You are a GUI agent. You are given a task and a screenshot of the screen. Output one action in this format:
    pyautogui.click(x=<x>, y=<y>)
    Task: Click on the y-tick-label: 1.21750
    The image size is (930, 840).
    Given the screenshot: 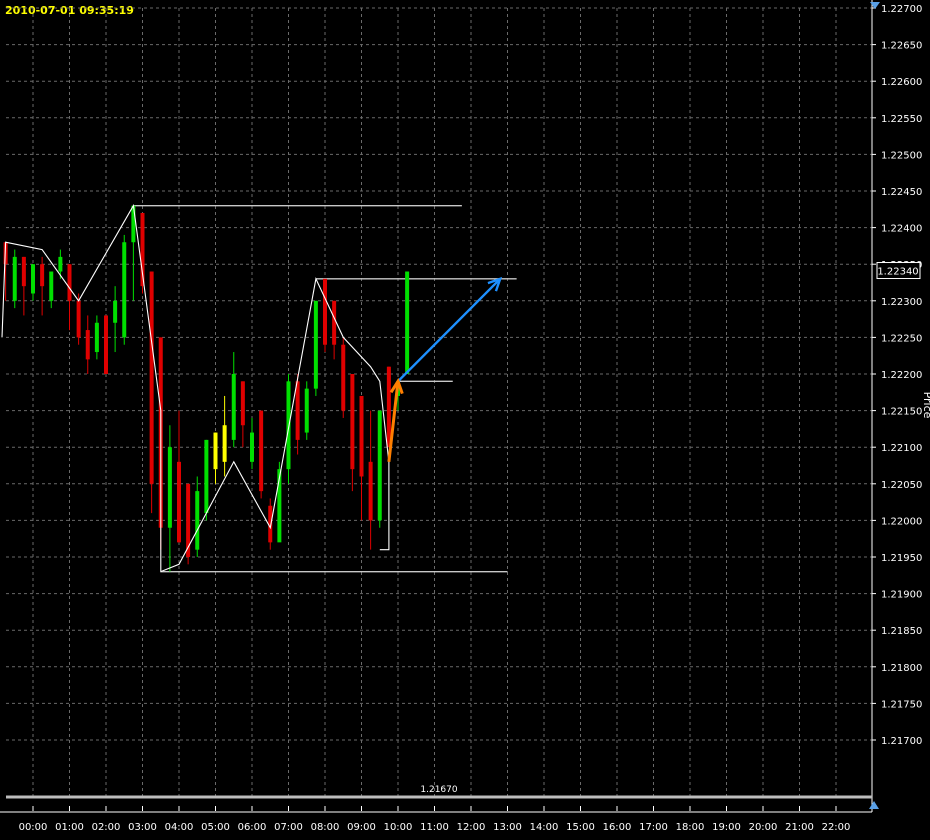 What is the action you would take?
    pyautogui.click(x=901, y=704)
    